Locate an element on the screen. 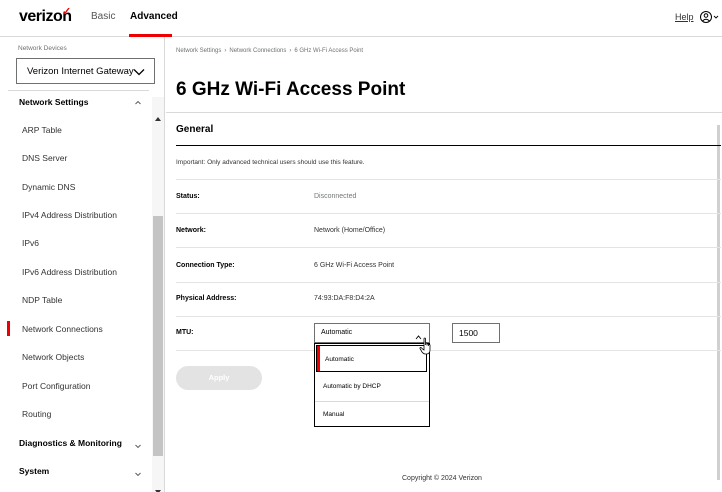  sidebar-section-system: System is located at coordinates (34, 471).